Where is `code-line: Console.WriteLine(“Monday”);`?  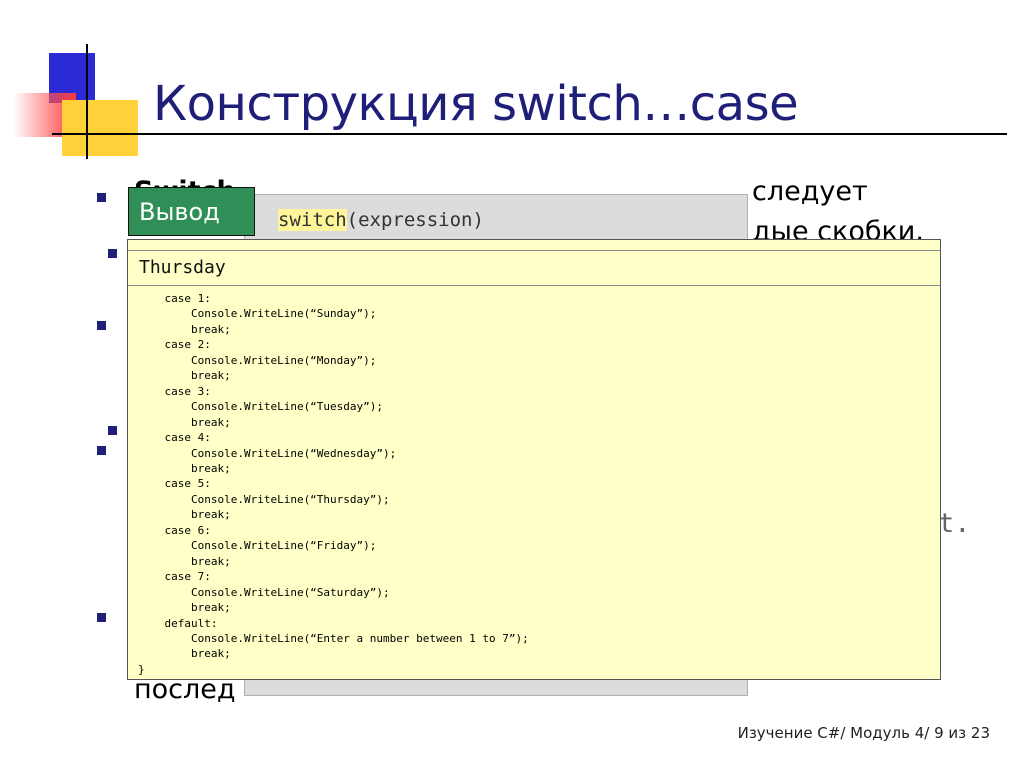 code-line: Console.WriteLine(“Monday”); is located at coordinates (257, 360).